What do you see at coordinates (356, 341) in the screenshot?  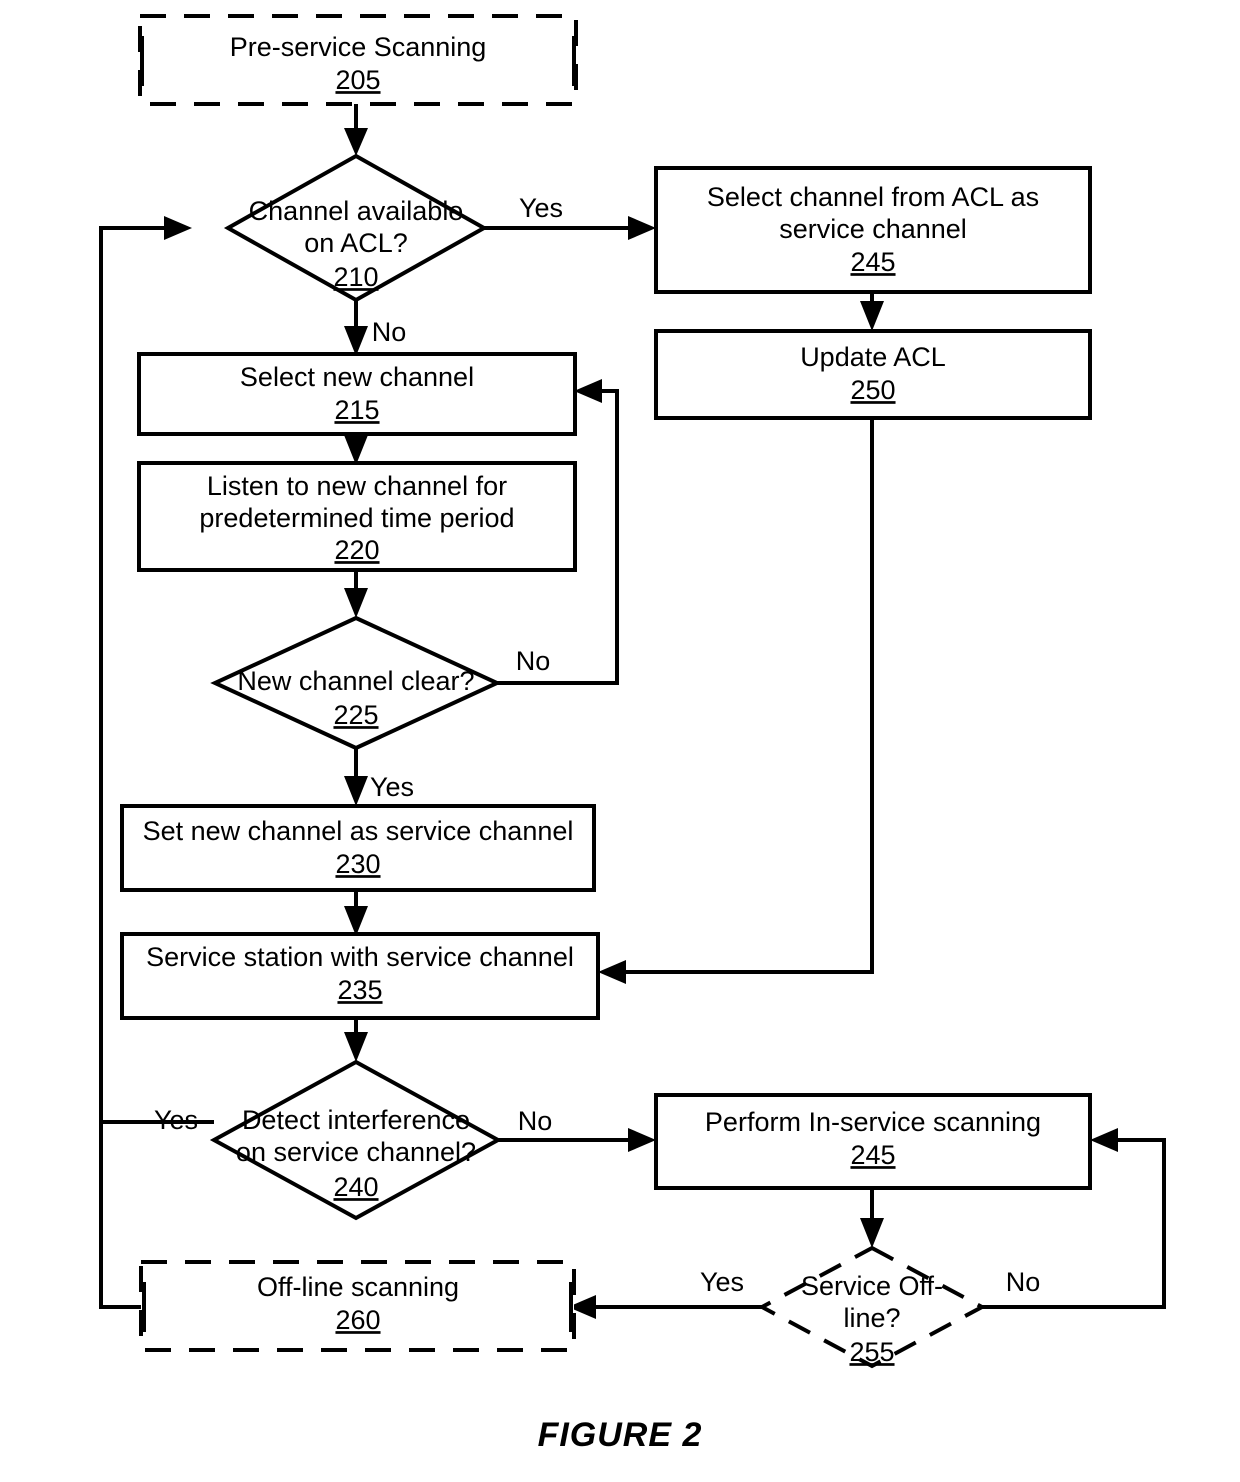 I see `arrowhead-210-no` at bounding box center [356, 341].